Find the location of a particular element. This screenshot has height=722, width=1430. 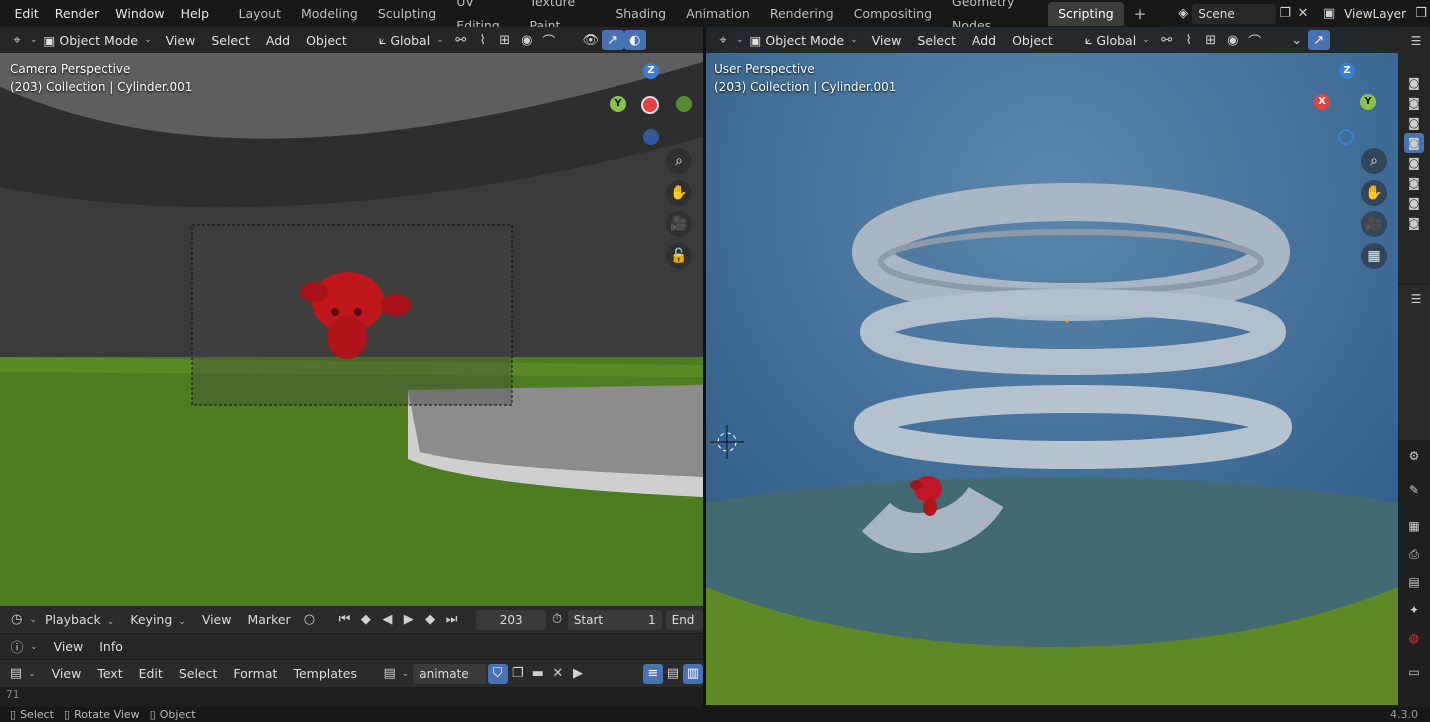

play-icon: ▶ is located at coordinates (408, 620).